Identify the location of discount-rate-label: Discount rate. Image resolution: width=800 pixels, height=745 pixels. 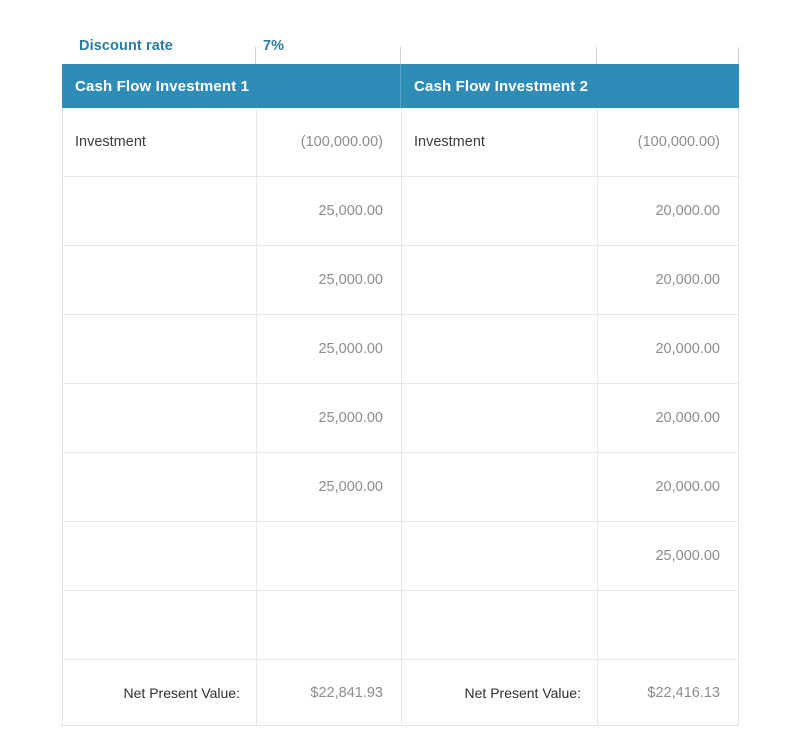
(126, 46).